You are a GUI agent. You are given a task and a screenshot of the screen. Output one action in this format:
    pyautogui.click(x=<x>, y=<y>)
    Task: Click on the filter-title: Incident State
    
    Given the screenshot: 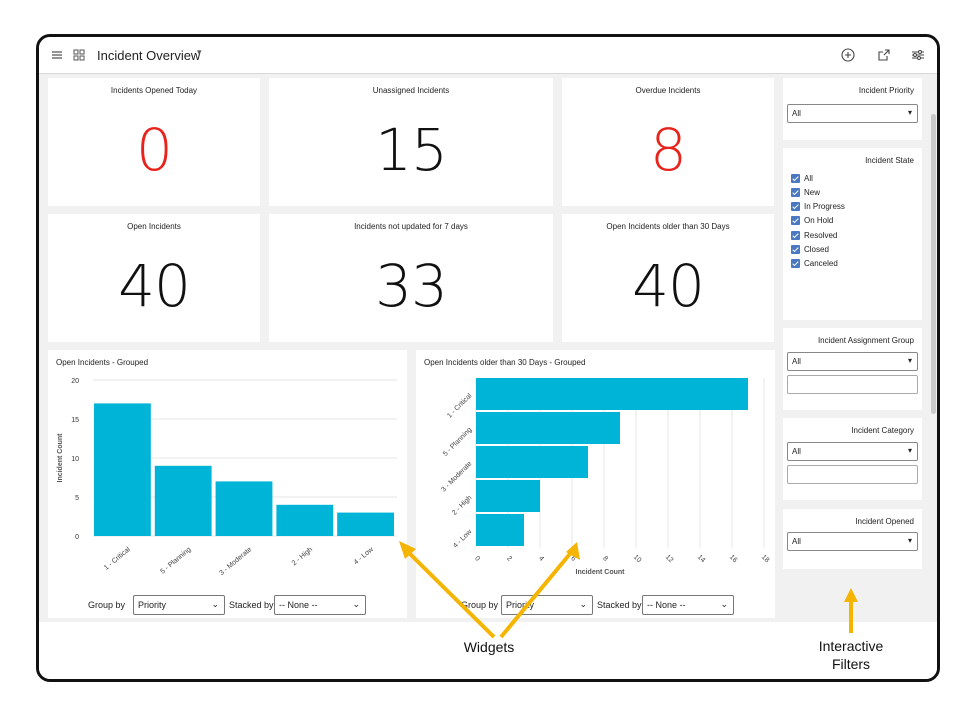 What is the action you would take?
    pyautogui.click(x=889, y=160)
    